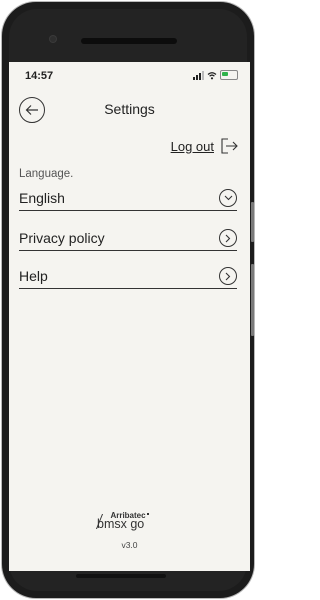  Describe the element at coordinates (33, 276) in the screenshot. I see `help-label: Help` at that location.